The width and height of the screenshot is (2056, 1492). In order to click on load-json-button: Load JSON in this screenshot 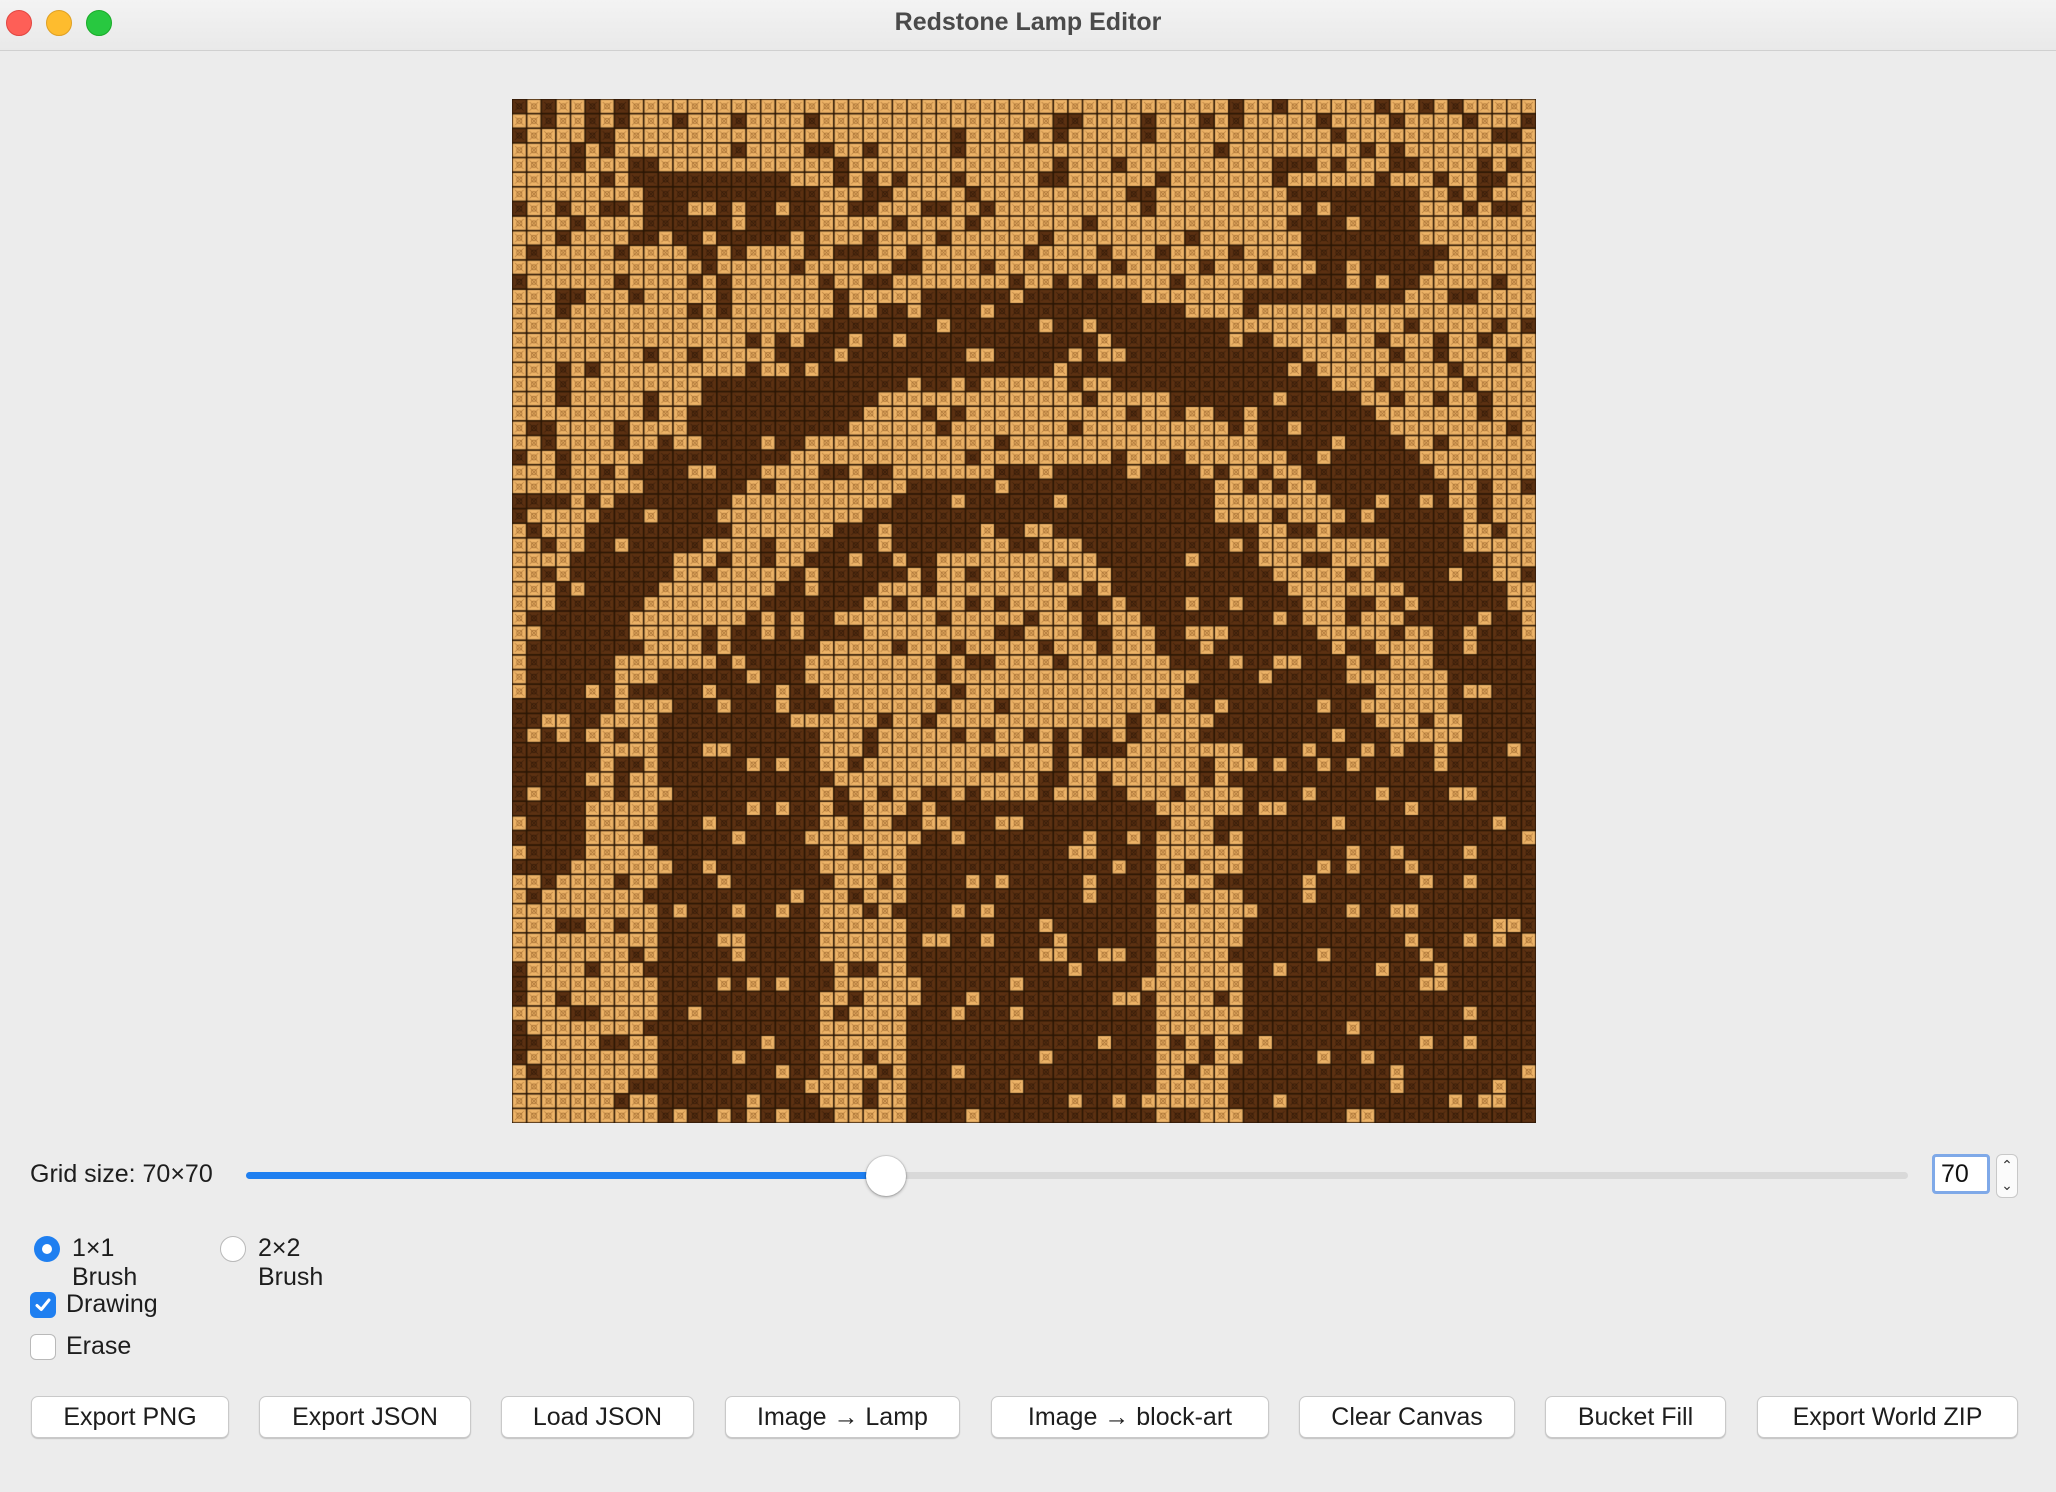, I will do `click(597, 1417)`.